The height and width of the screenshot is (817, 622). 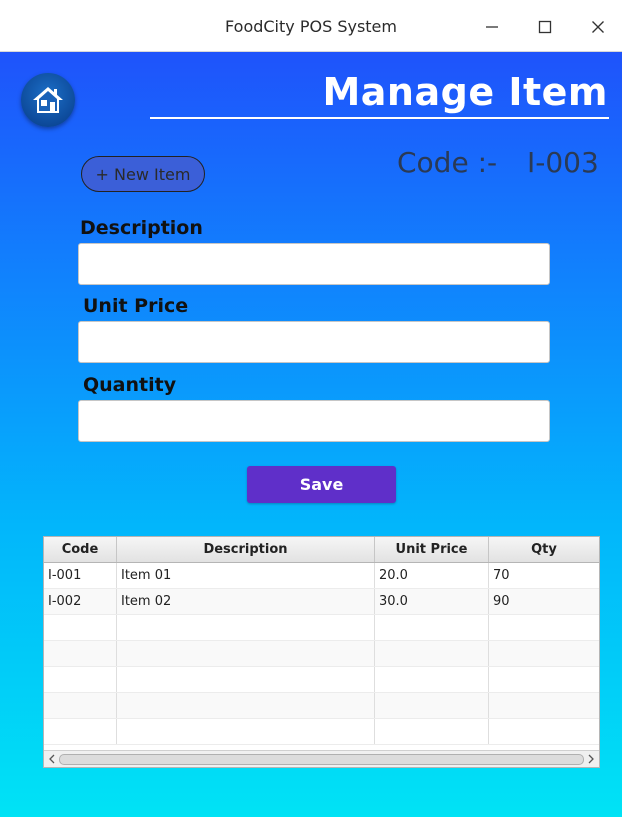 What do you see at coordinates (314, 342) in the screenshot?
I see `unit-price-input` at bounding box center [314, 342].